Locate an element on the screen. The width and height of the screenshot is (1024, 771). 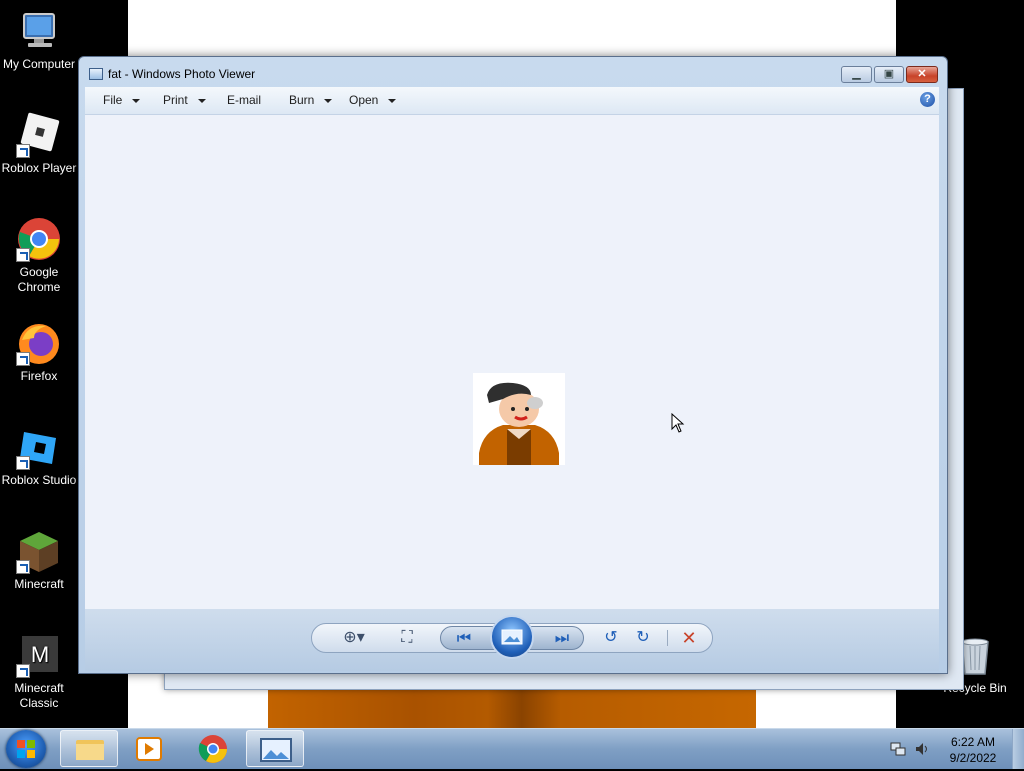
system-clock: 6:22 AM 9/2/2022 is located at coordinates (973, 750).